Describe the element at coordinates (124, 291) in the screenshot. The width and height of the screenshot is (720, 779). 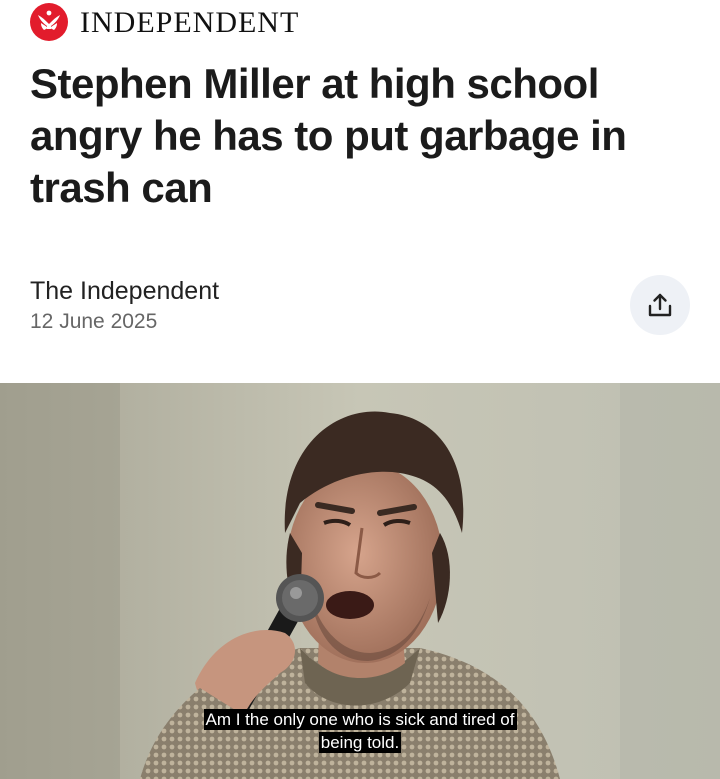
I see `publisher-name: The Independent` at that location.